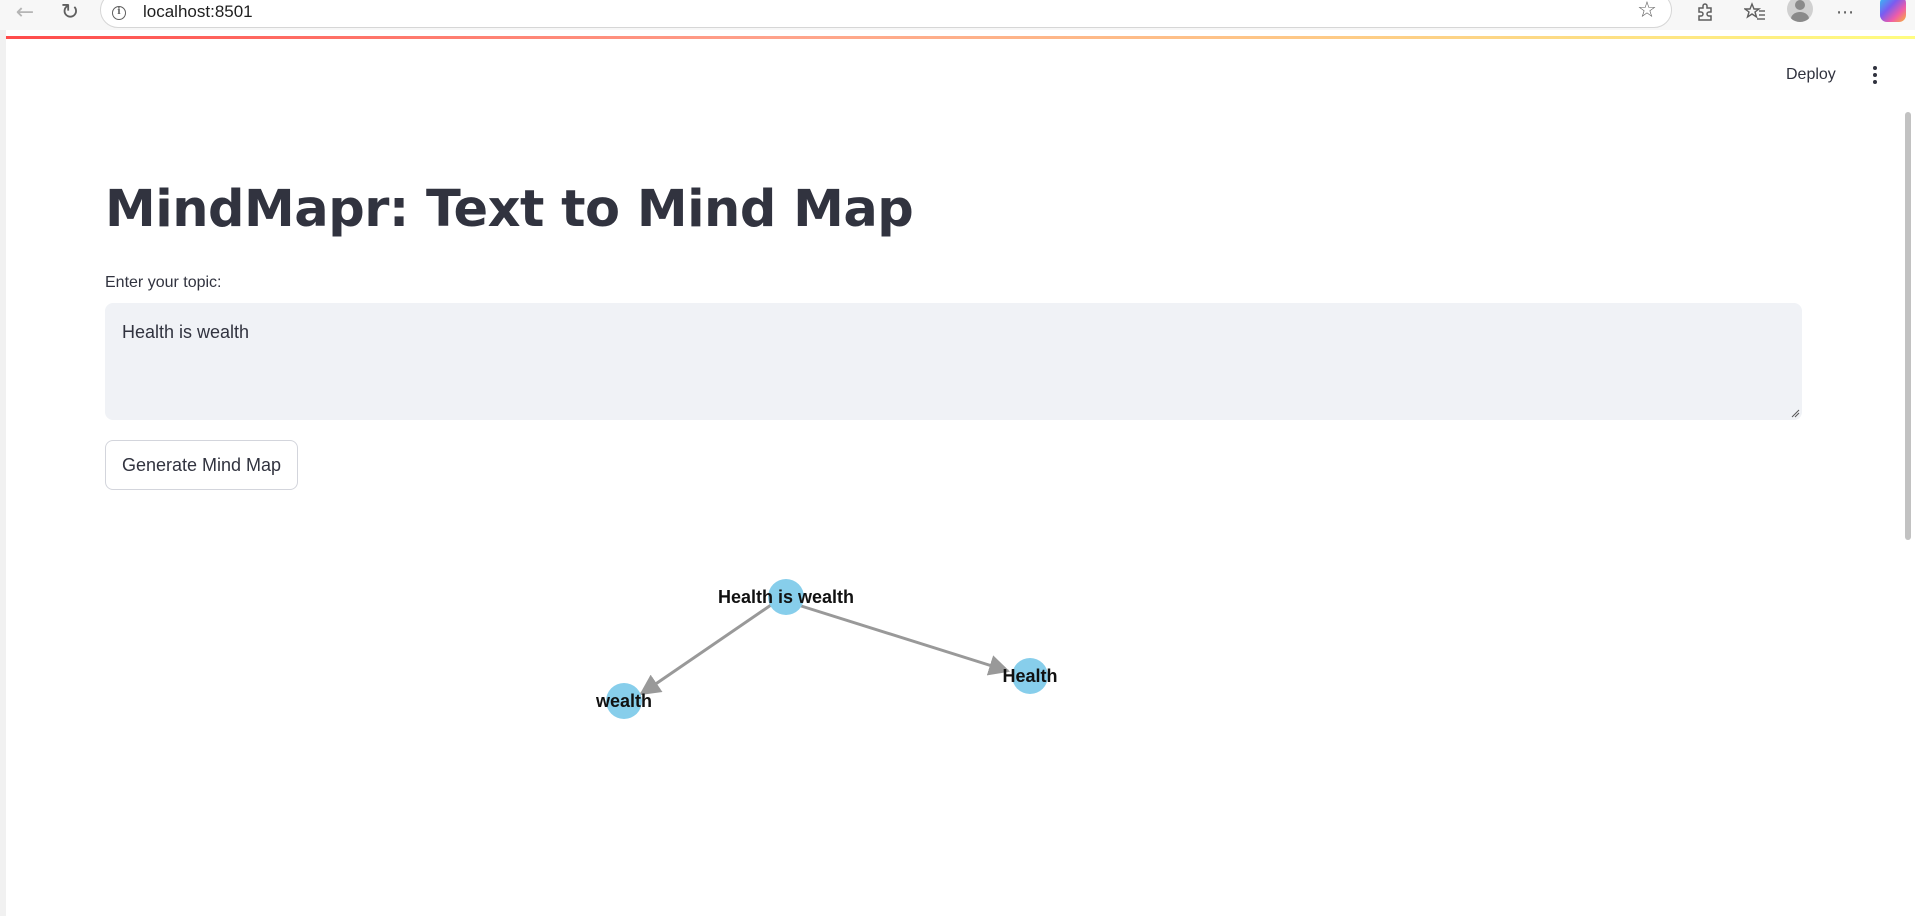 The height and width of the screenshot is (916, 1915). I want to click on profile-icon, so click(1800, 11).